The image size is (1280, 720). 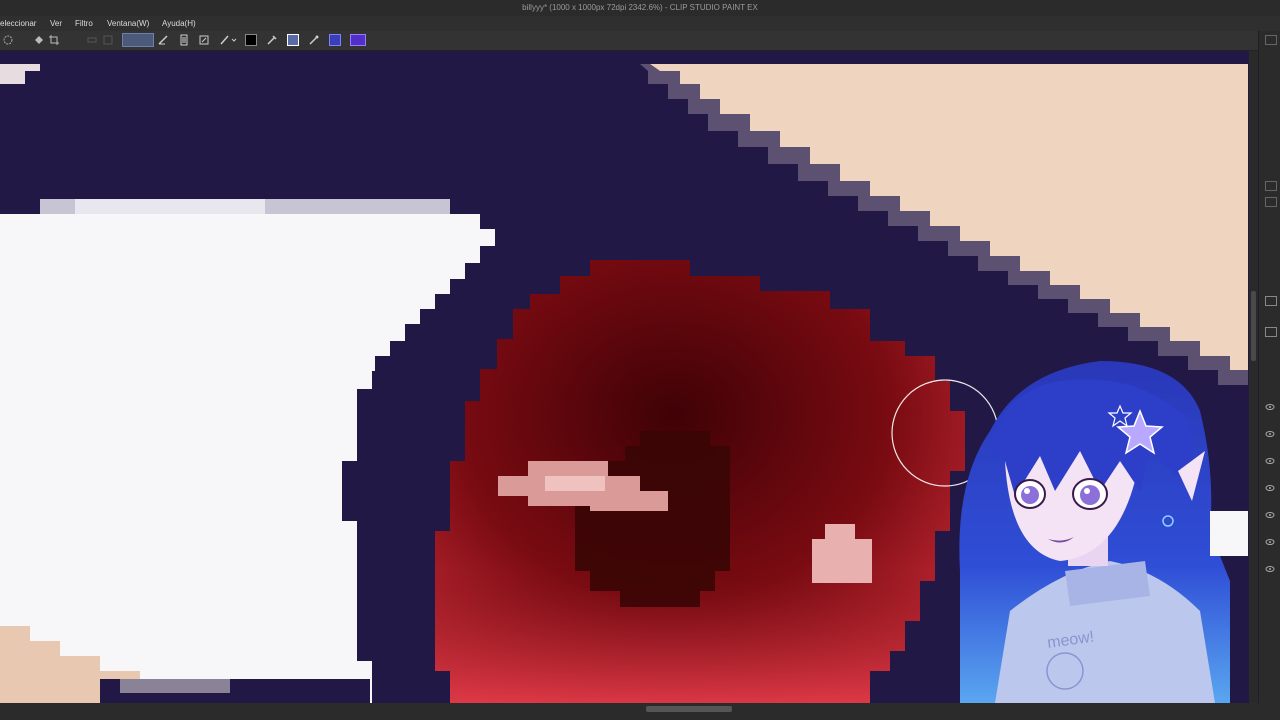 What do you see at coordinates (56, 23) in the screenshot?
I see `menu-ver: Ver` at bounding box center [56, 23].